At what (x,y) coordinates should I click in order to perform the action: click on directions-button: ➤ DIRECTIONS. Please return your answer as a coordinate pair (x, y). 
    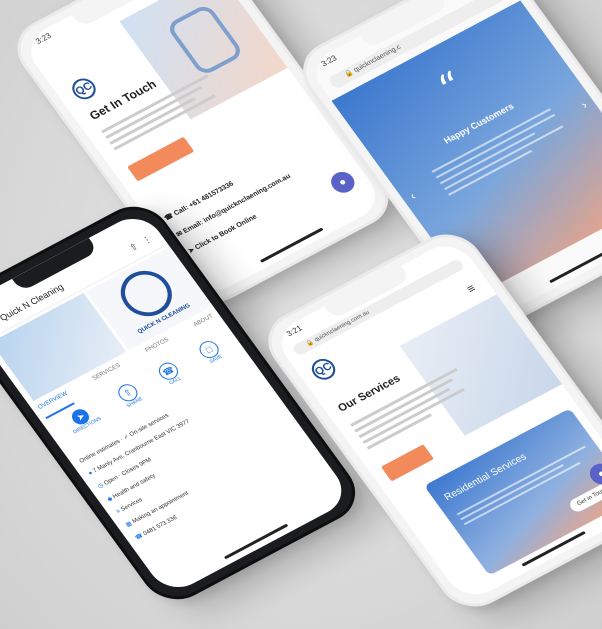
    Looking at the image, I should click on (87, 425).